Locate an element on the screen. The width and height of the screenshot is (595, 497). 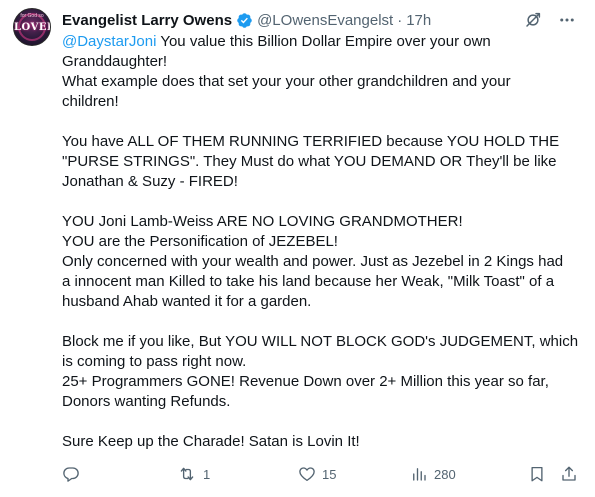
views-button: 280 is located at coordinates (433, 474).